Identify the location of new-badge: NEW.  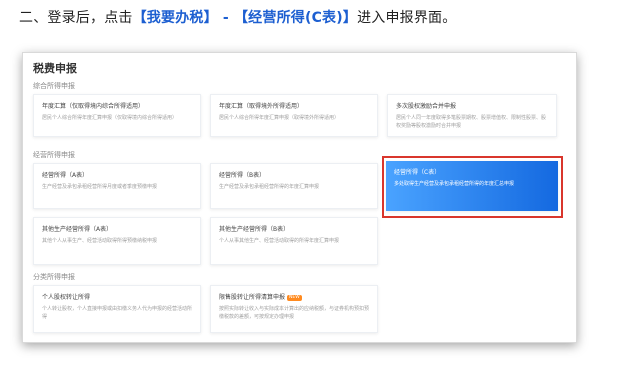
(294, 297).